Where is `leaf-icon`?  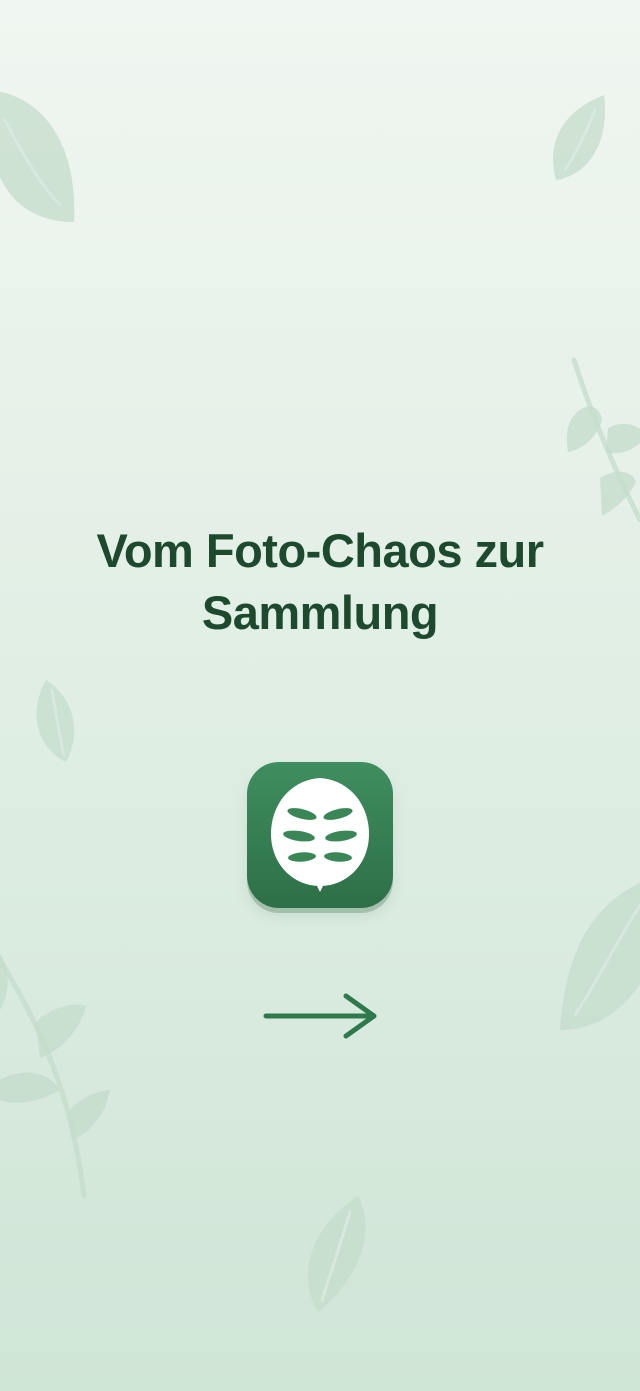 leaf-icon is located at coordinates (320, 835).